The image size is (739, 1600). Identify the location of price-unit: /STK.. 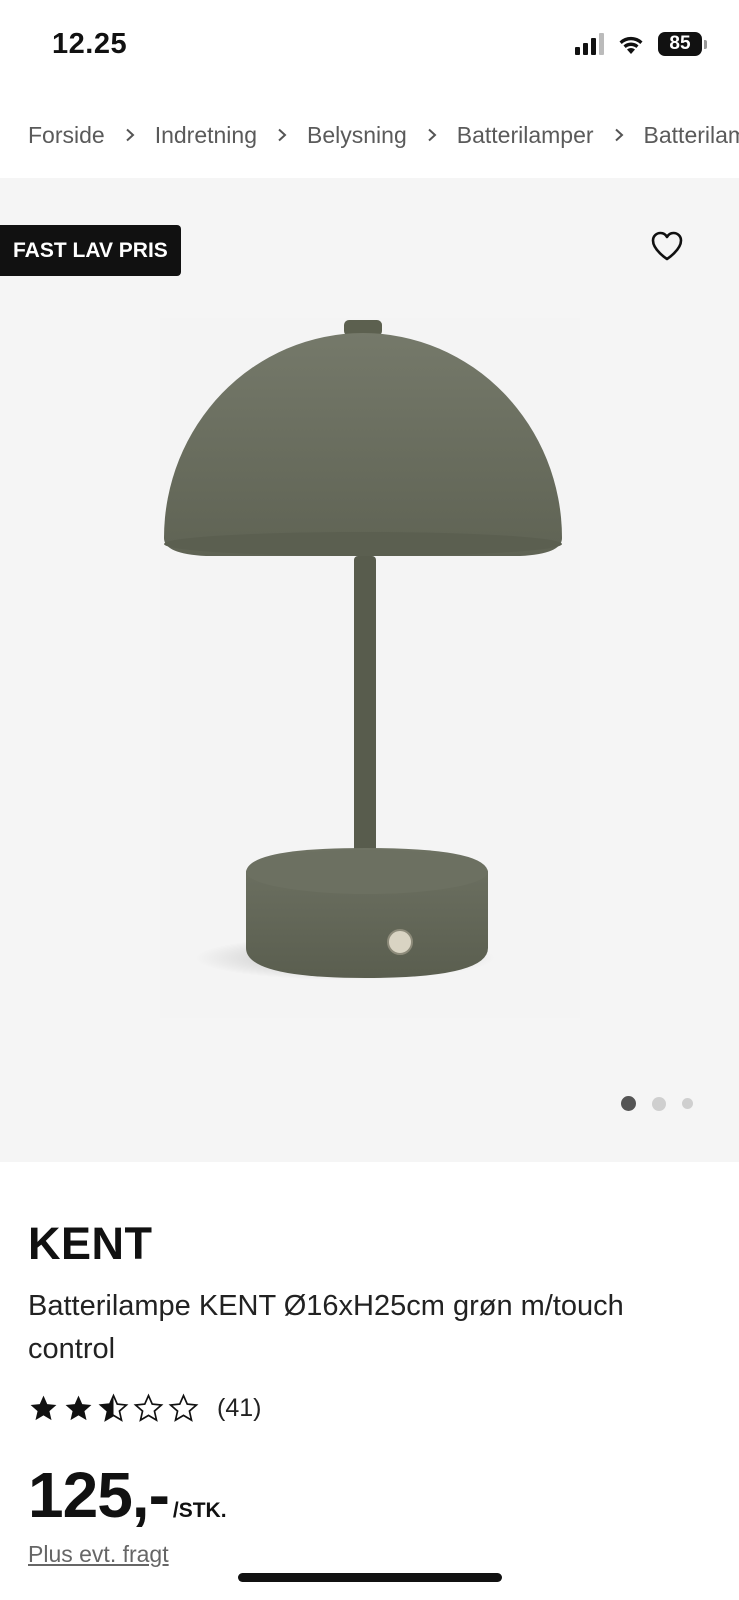
(199, 1510).